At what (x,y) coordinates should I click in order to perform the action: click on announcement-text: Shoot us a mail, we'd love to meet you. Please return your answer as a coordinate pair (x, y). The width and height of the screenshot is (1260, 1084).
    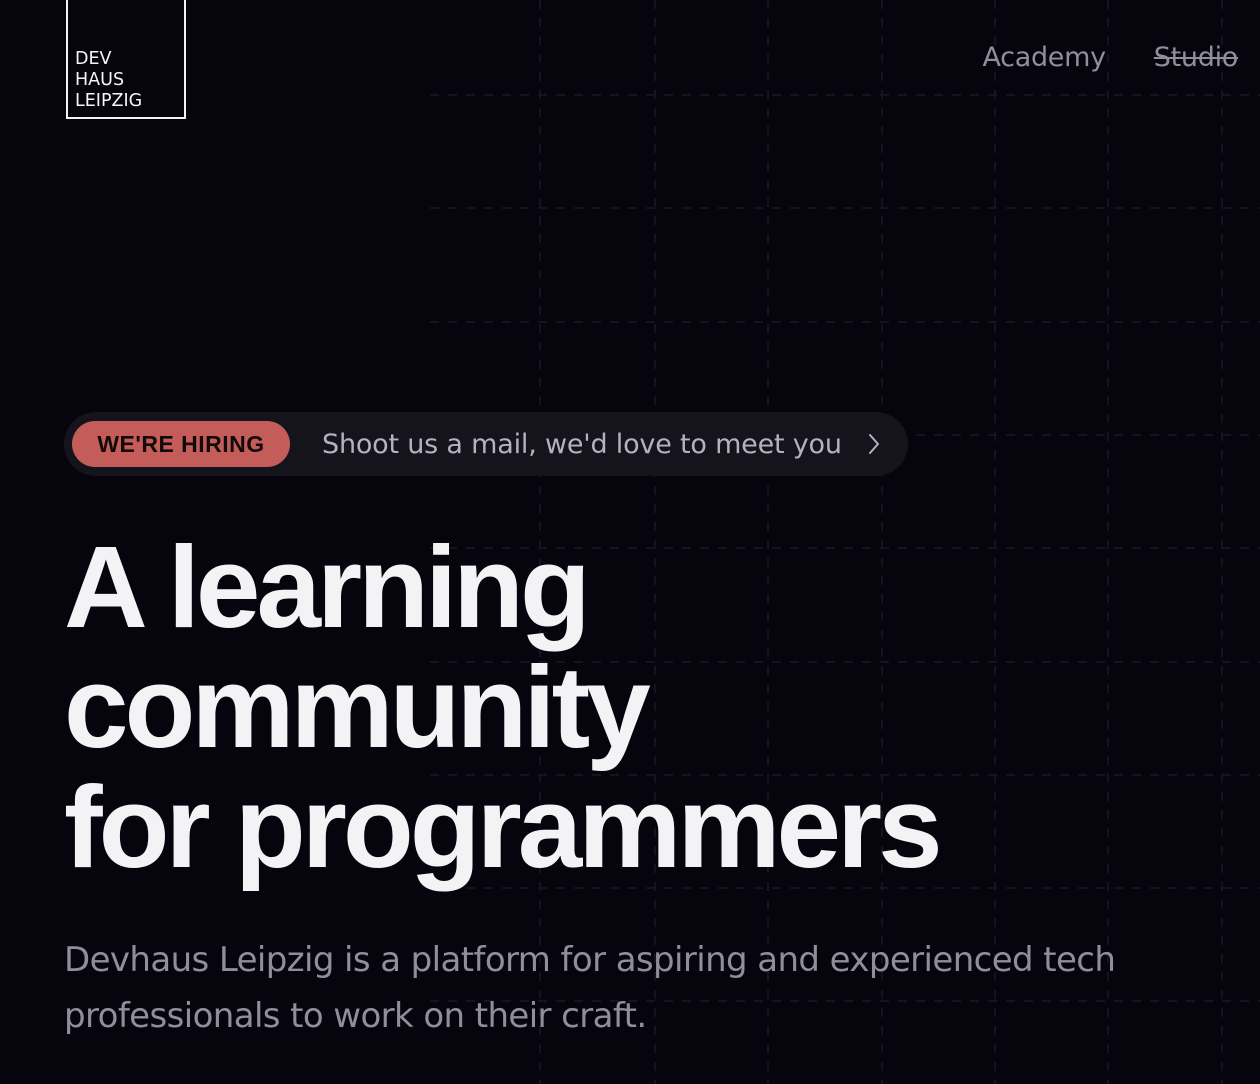
    Looking at the image, I should click on (582, 444).